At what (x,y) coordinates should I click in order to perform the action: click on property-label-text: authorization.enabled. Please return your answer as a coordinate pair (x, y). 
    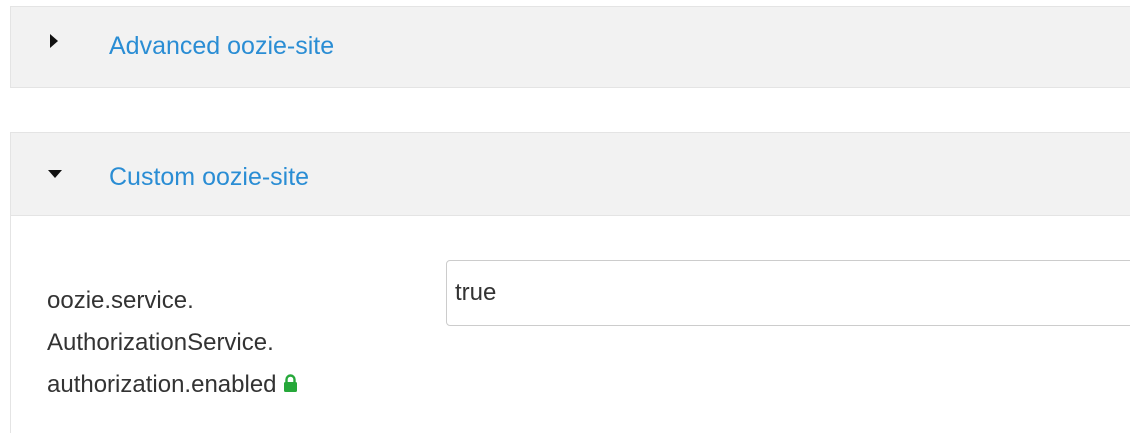
    Looking at the image, I should click on (162, 384).